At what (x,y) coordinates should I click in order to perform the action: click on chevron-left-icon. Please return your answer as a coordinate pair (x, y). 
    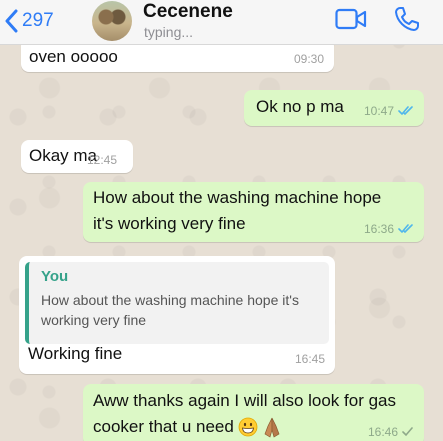
    Looking at the image, I should click on (11, 21).